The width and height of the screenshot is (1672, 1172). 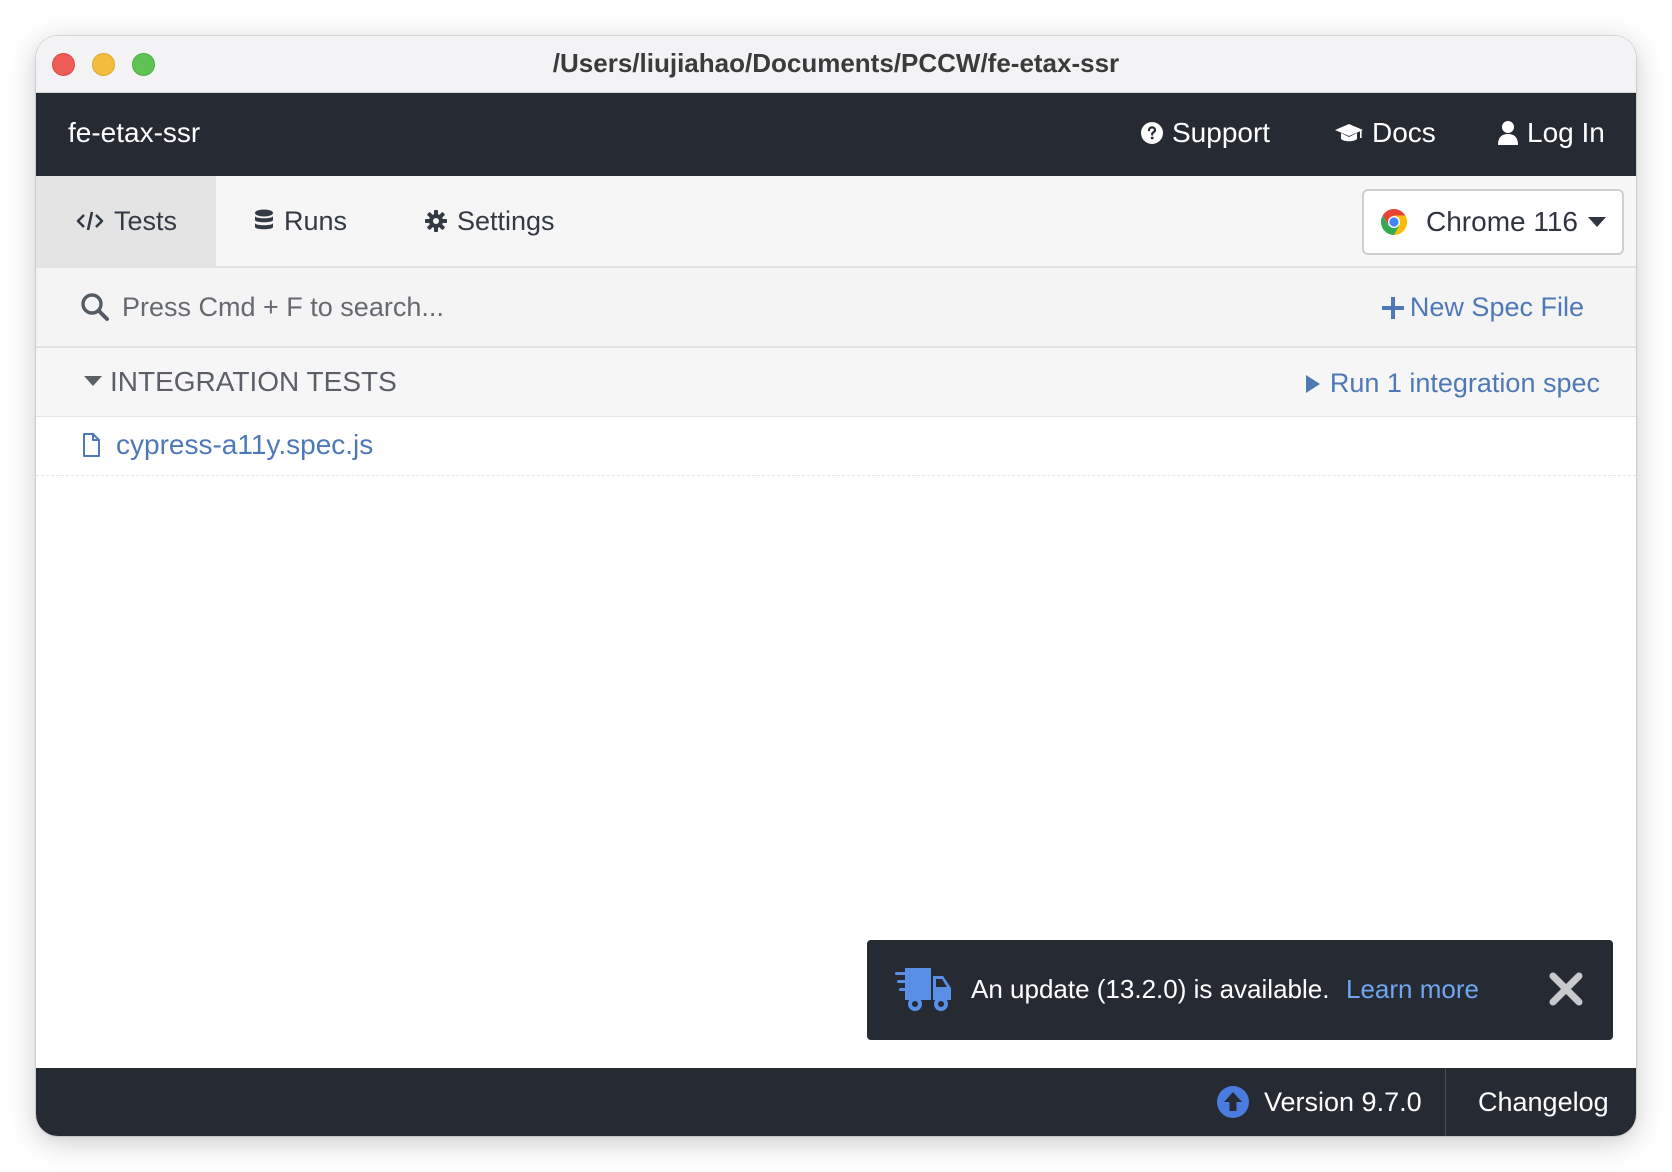 I want to click on browser-select-label: Chrome 116, so click(x=1502, y=221).